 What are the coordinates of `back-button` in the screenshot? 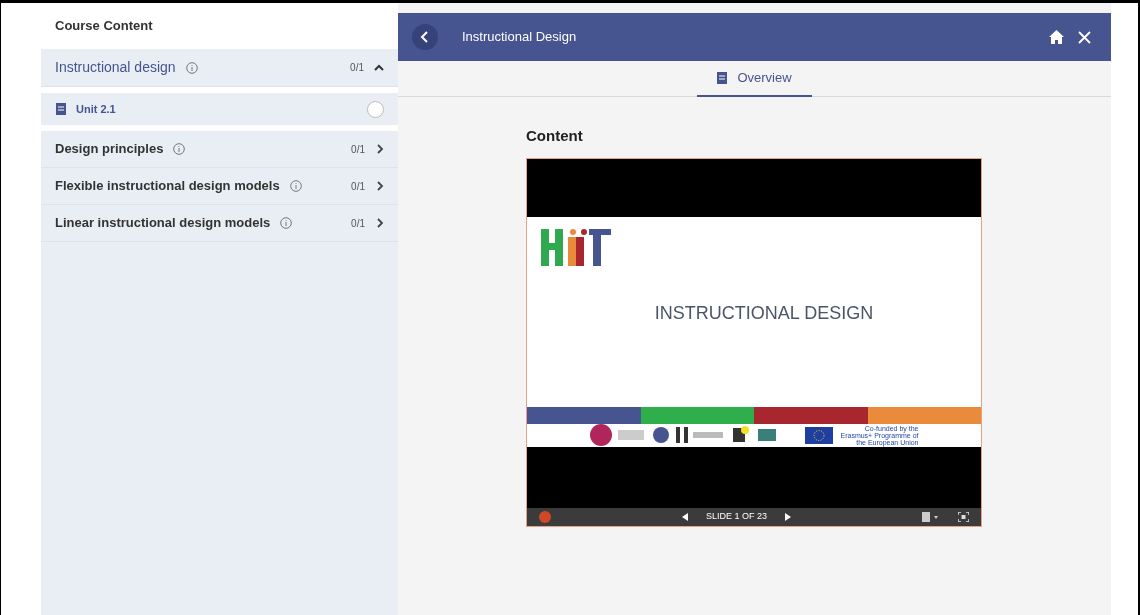 It's located at (425, 37).